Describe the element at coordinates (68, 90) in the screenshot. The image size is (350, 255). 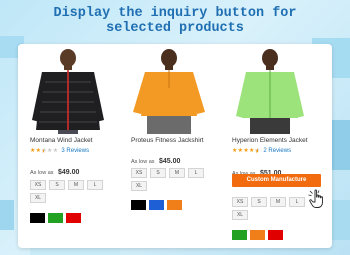
I see `product-image-black-jacket` at that location.